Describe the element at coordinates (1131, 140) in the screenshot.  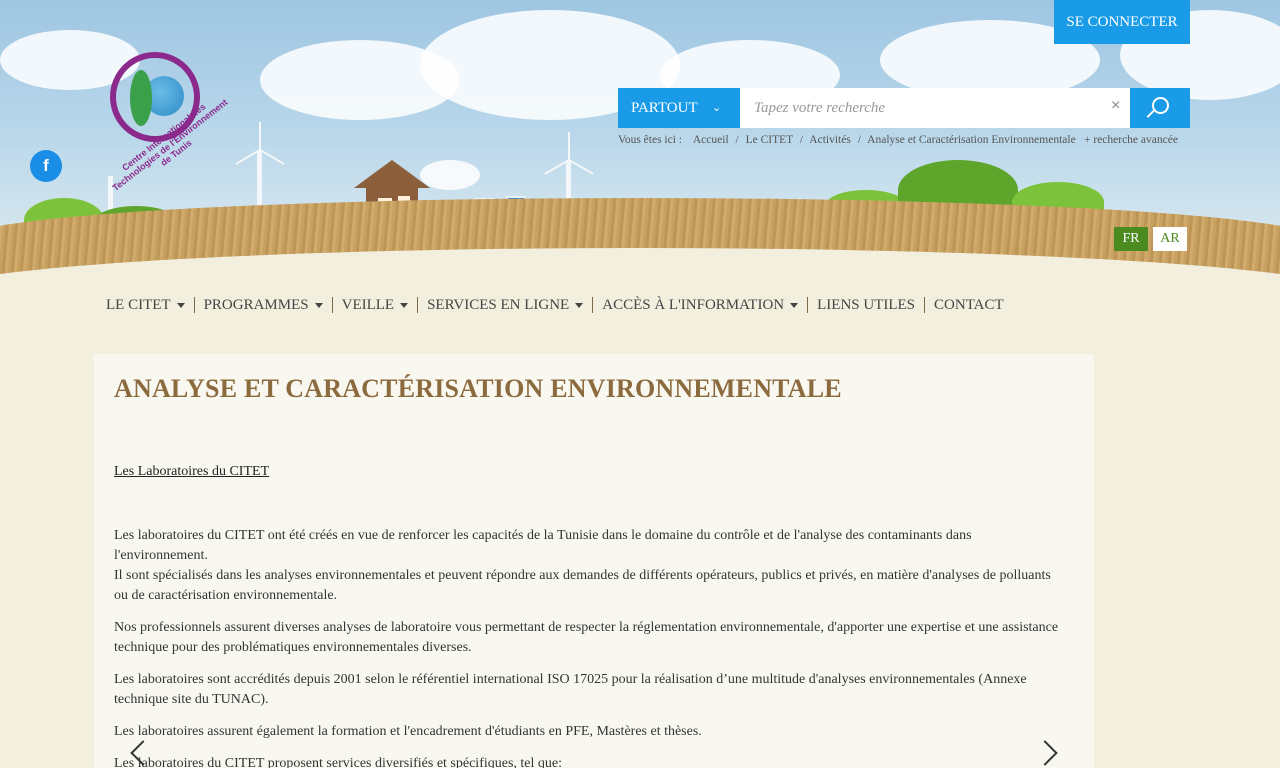
I see `advanced-search-link: + recherche avancée` at that location.